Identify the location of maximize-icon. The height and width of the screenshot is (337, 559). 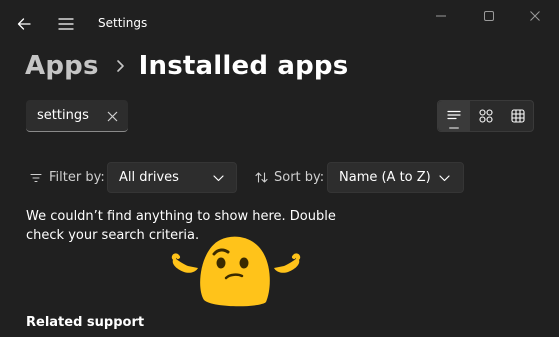
(489, 16).